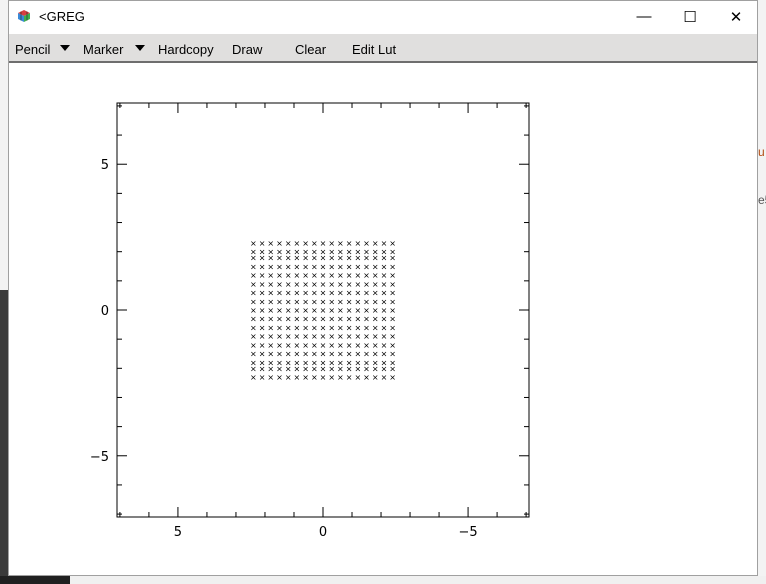 The image size is (766, 584). Describe the element at coordinates (103, 49) in the screenshot. I see `menu-marker: Marker` at that location.